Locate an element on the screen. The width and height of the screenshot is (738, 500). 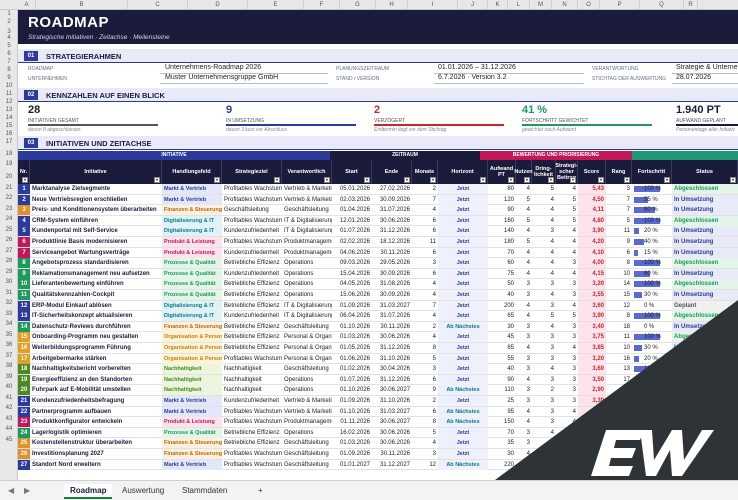
row-number: 7 is located at coordinates (9, 62).